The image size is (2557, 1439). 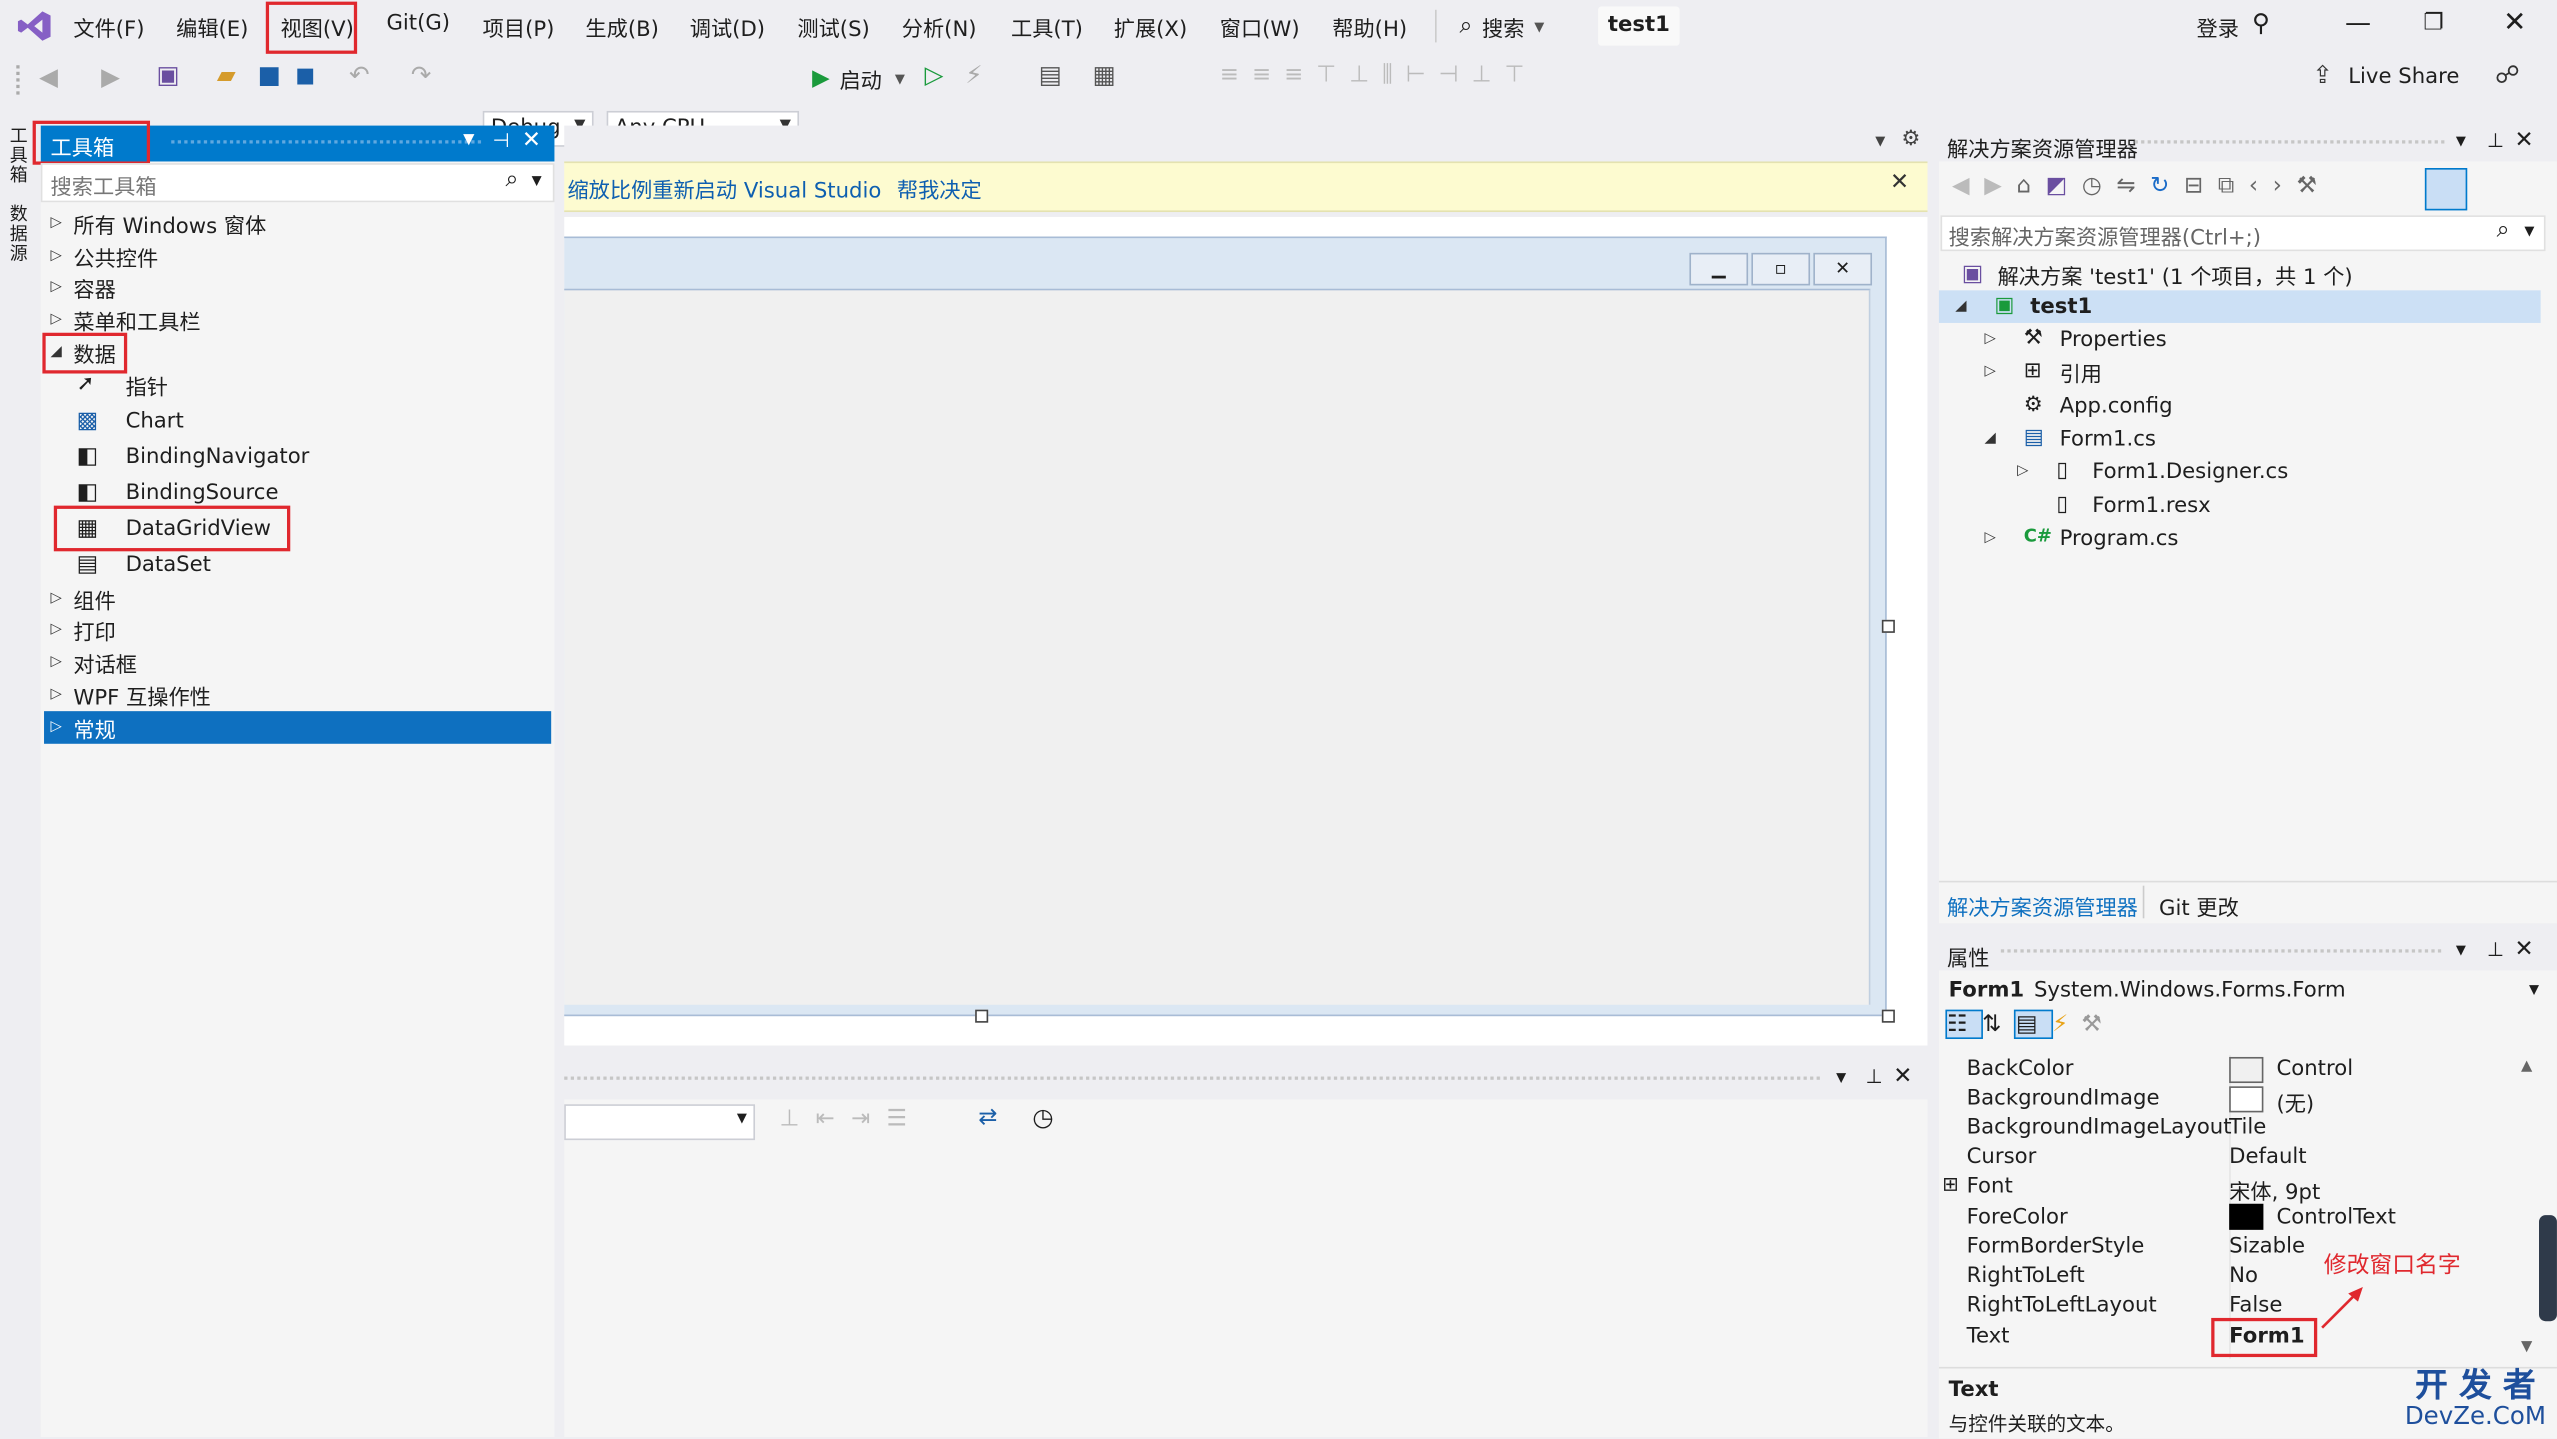 I want to click on live-share-button: Live Share, so click(x=2403, y=77).